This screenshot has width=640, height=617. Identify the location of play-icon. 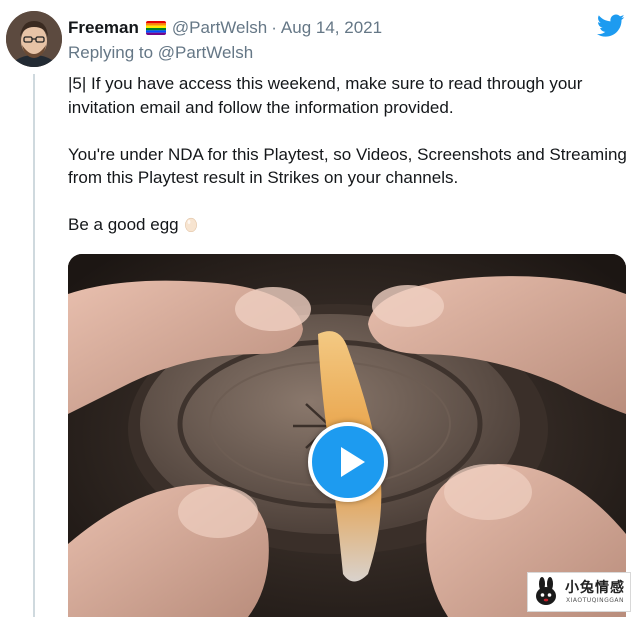
(353, 462).